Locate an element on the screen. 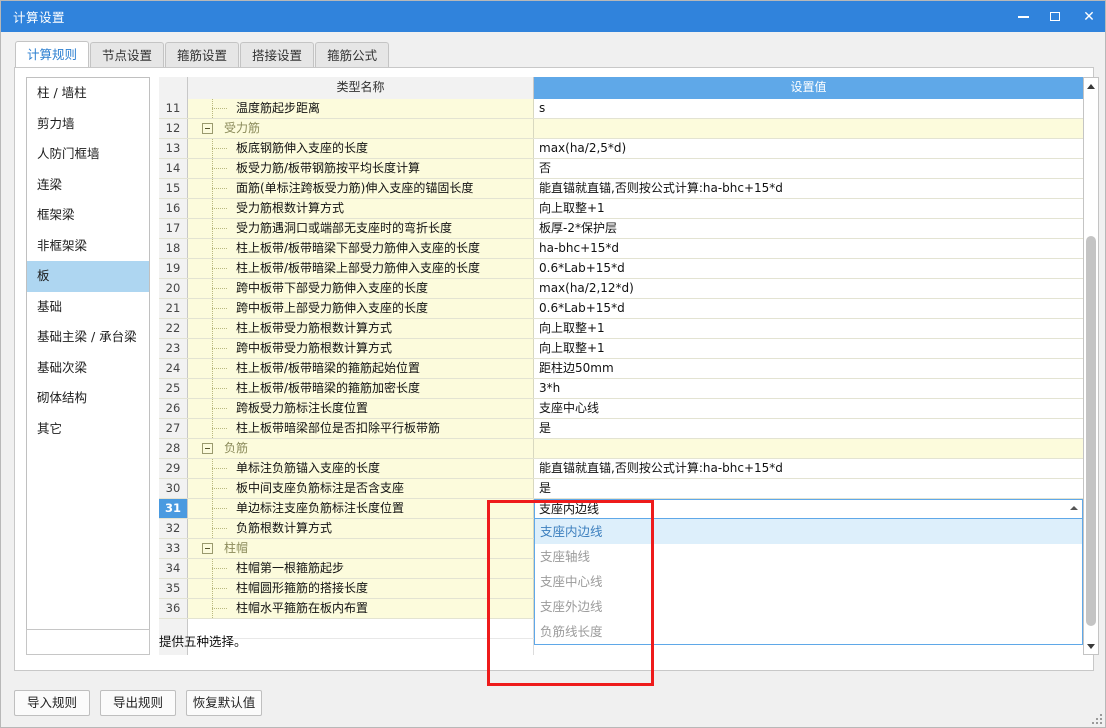 The width and height of the screenshot is (1106, 728). row-type-name-cell: 受力筋遇洞口或端部无支座时的弯折长度 is located at coordinates (361, 228).